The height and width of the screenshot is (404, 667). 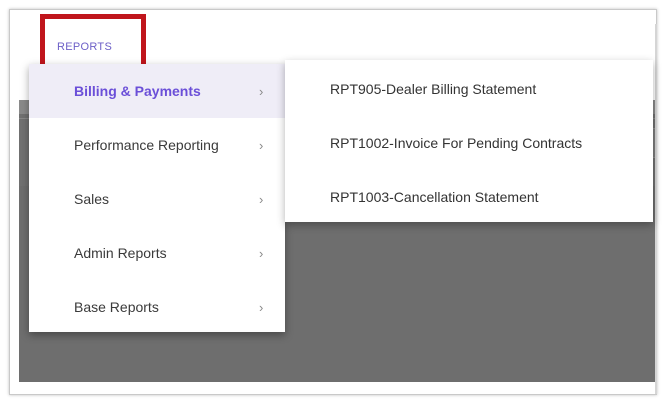 I want to click on submenu-item-label: RPT1003-Cancellation Statement, so click(x=434, y=197).